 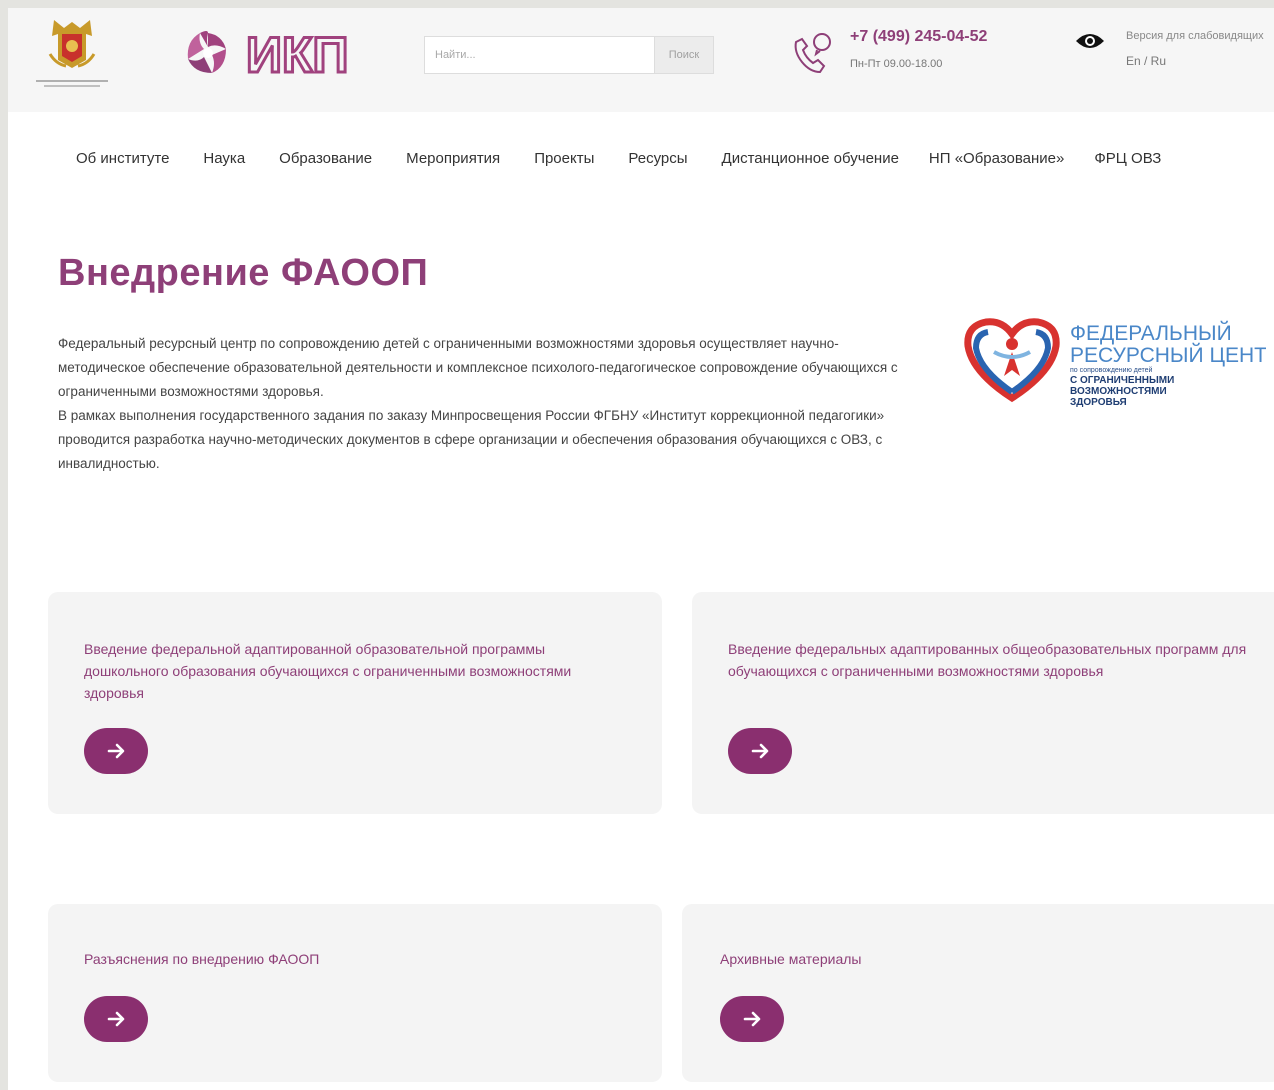 I want to click on eye-icon, so click(x=1090, y=41).